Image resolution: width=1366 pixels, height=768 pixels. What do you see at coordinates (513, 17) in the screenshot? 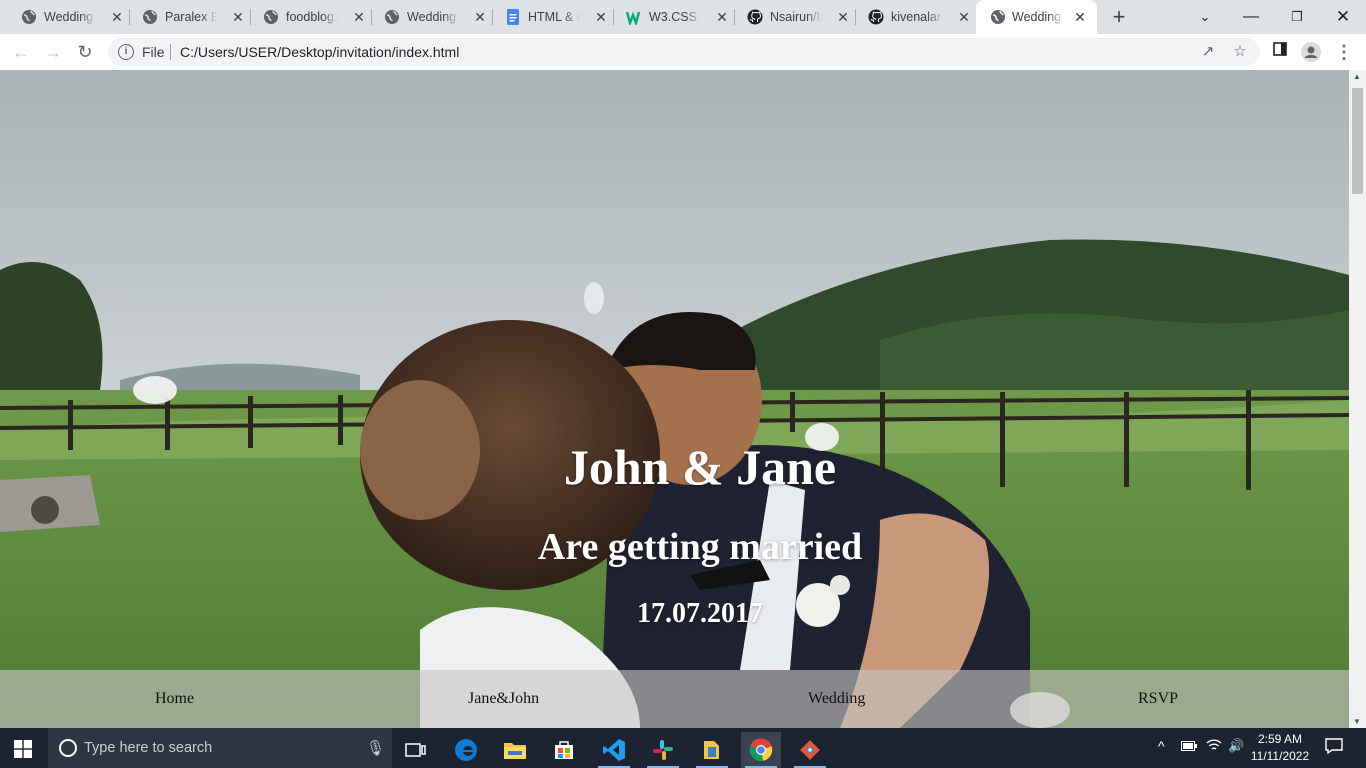
I see `docs-icon` at bounding box center [513, 17].